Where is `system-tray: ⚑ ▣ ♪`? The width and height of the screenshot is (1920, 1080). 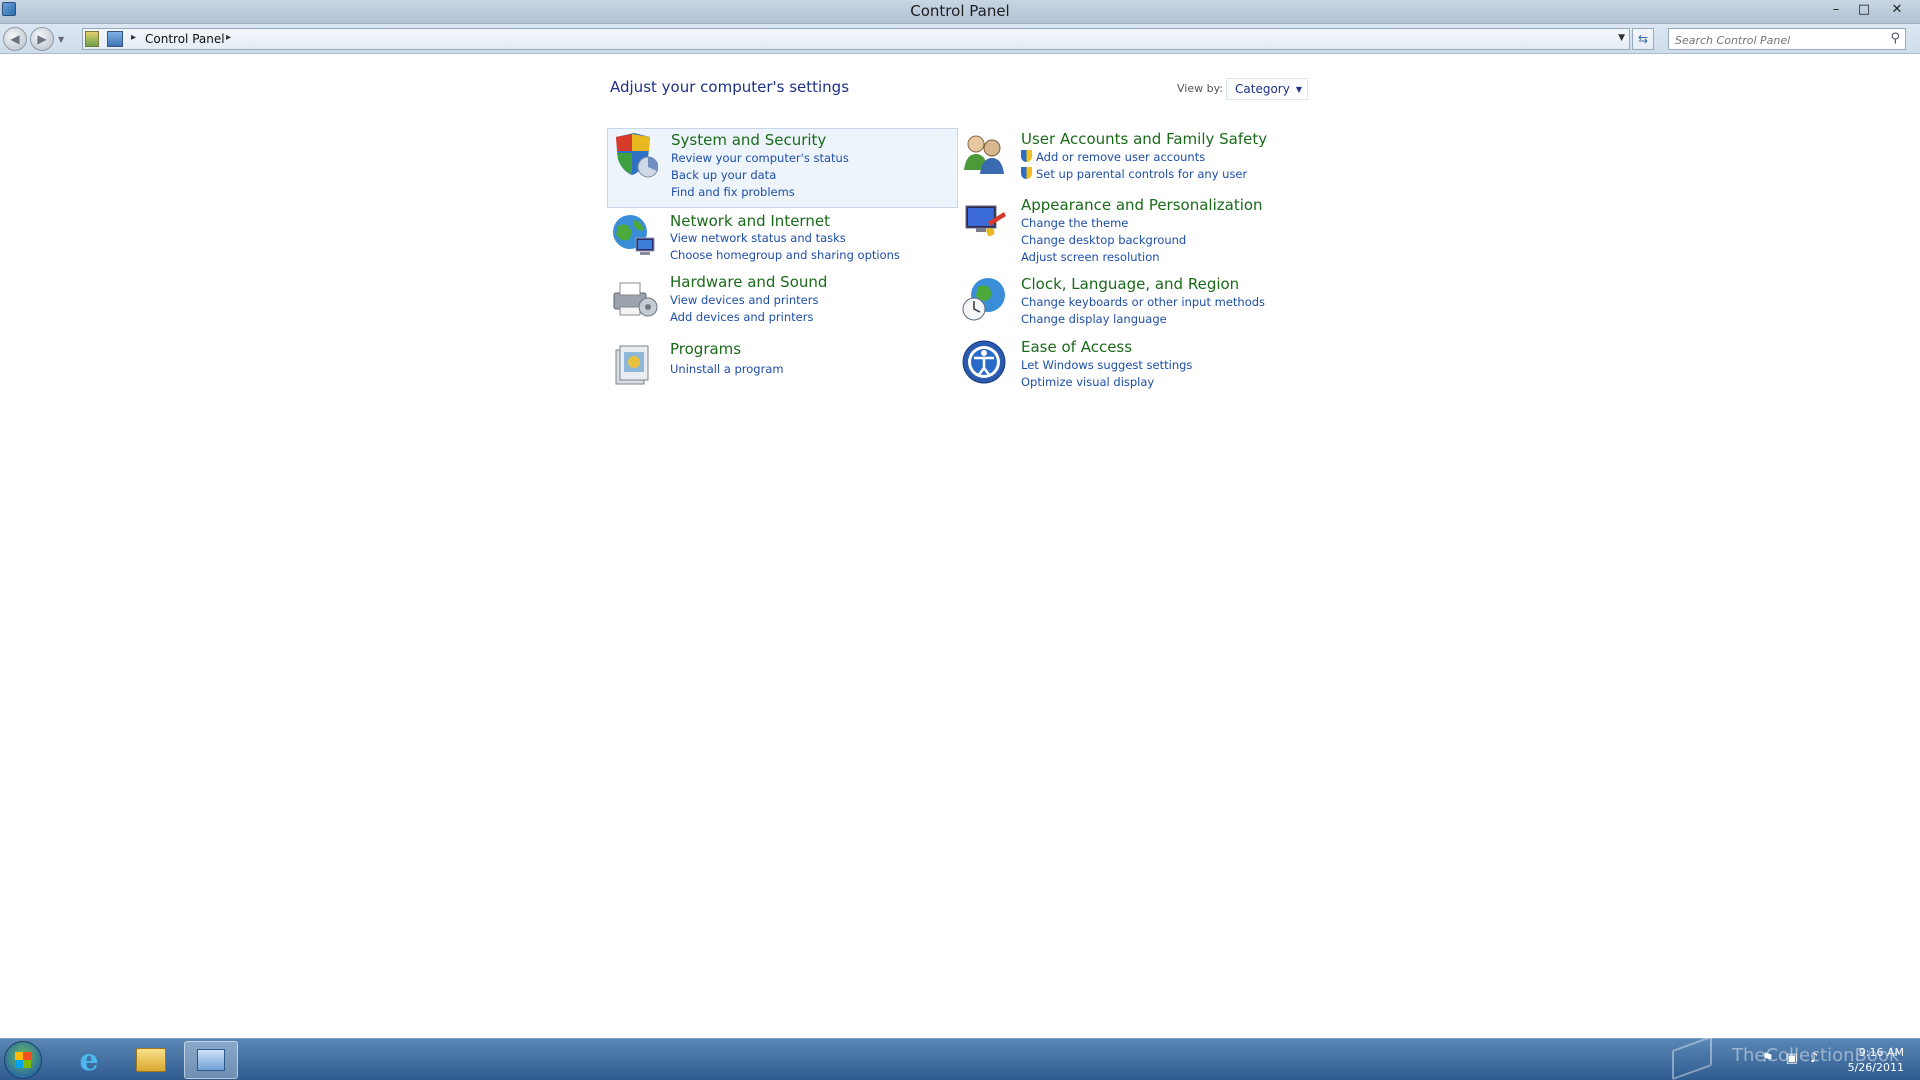 system-tray: ⚑ ▣ ♪ is located at coordinates (1790, 1058).